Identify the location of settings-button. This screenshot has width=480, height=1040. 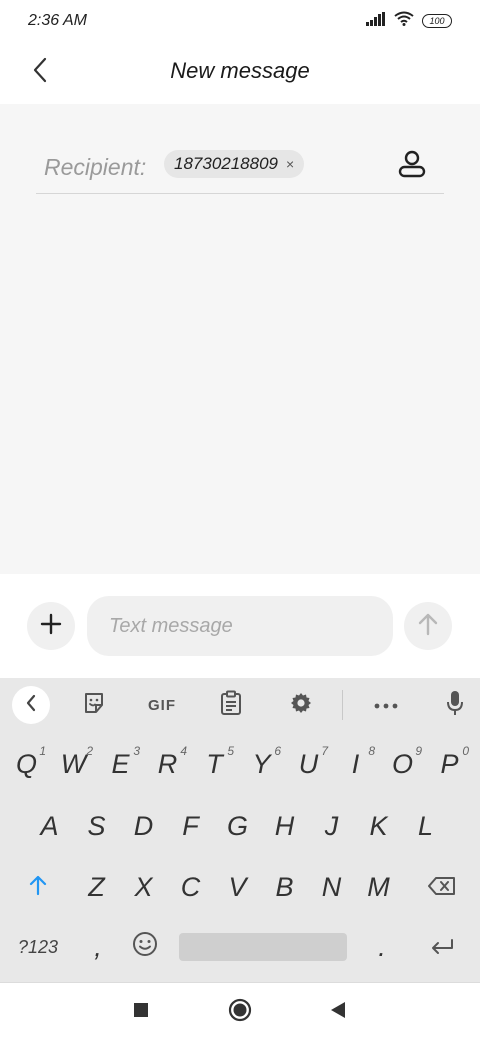
(301, 705).